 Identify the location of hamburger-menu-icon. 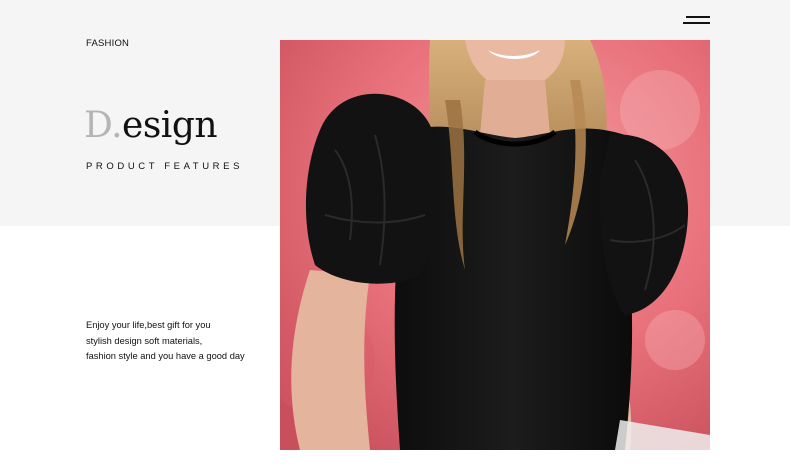
(696, 21).